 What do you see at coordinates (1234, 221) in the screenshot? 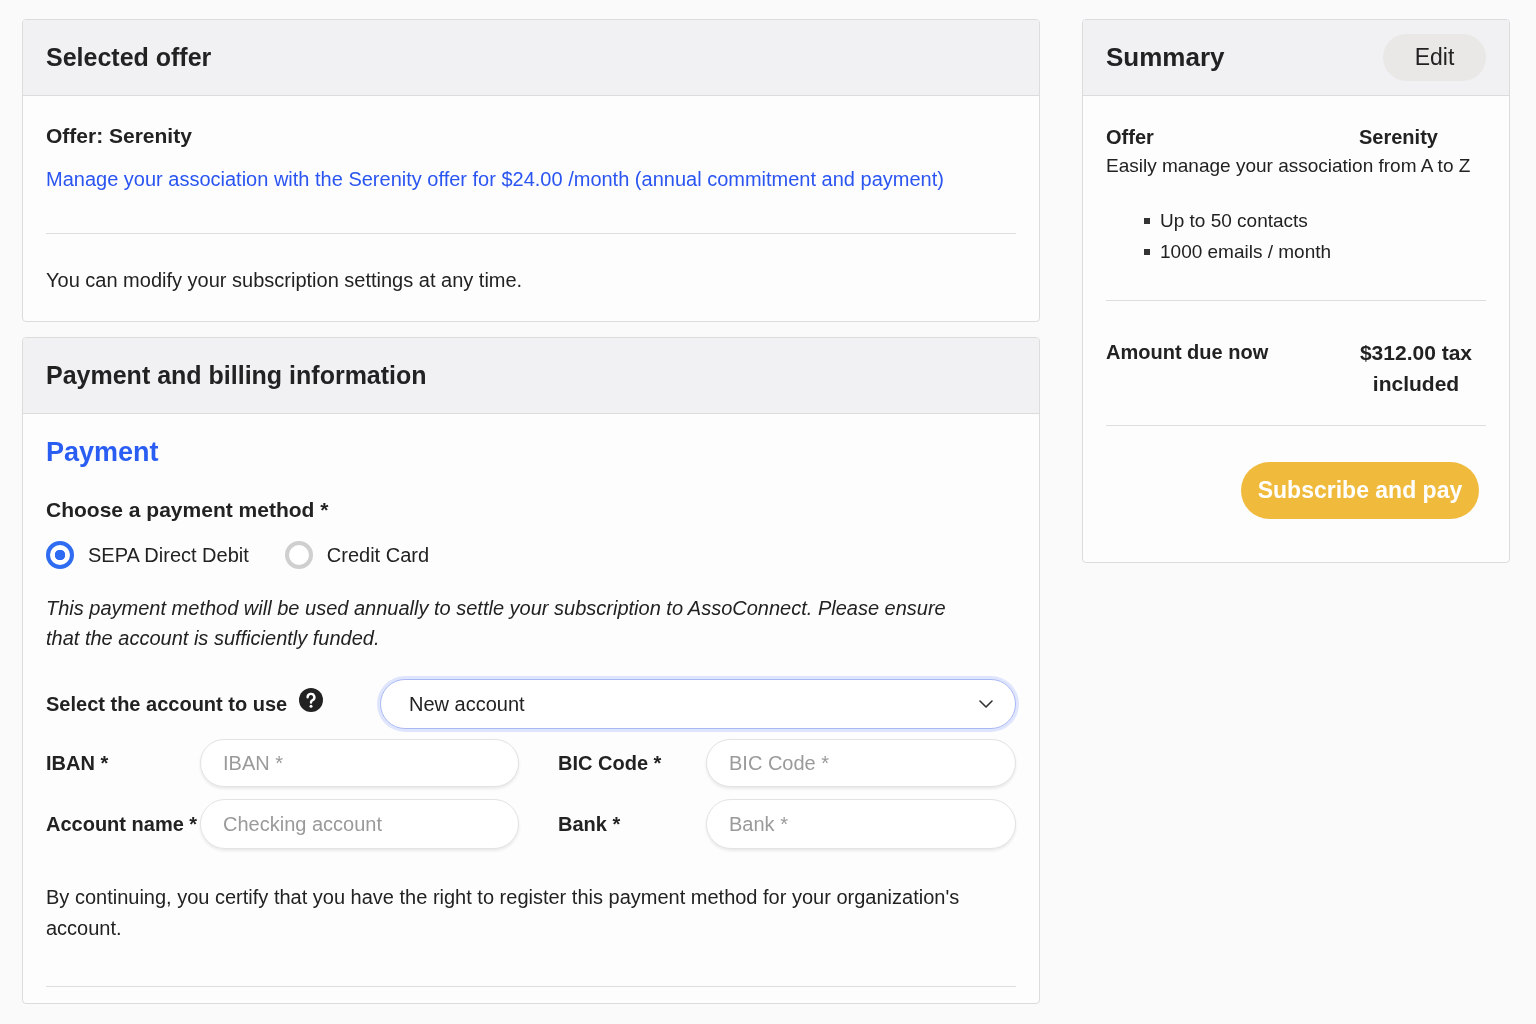
I see `feature-text: Up to 50 contacts` at bounding box center [1234, 221].